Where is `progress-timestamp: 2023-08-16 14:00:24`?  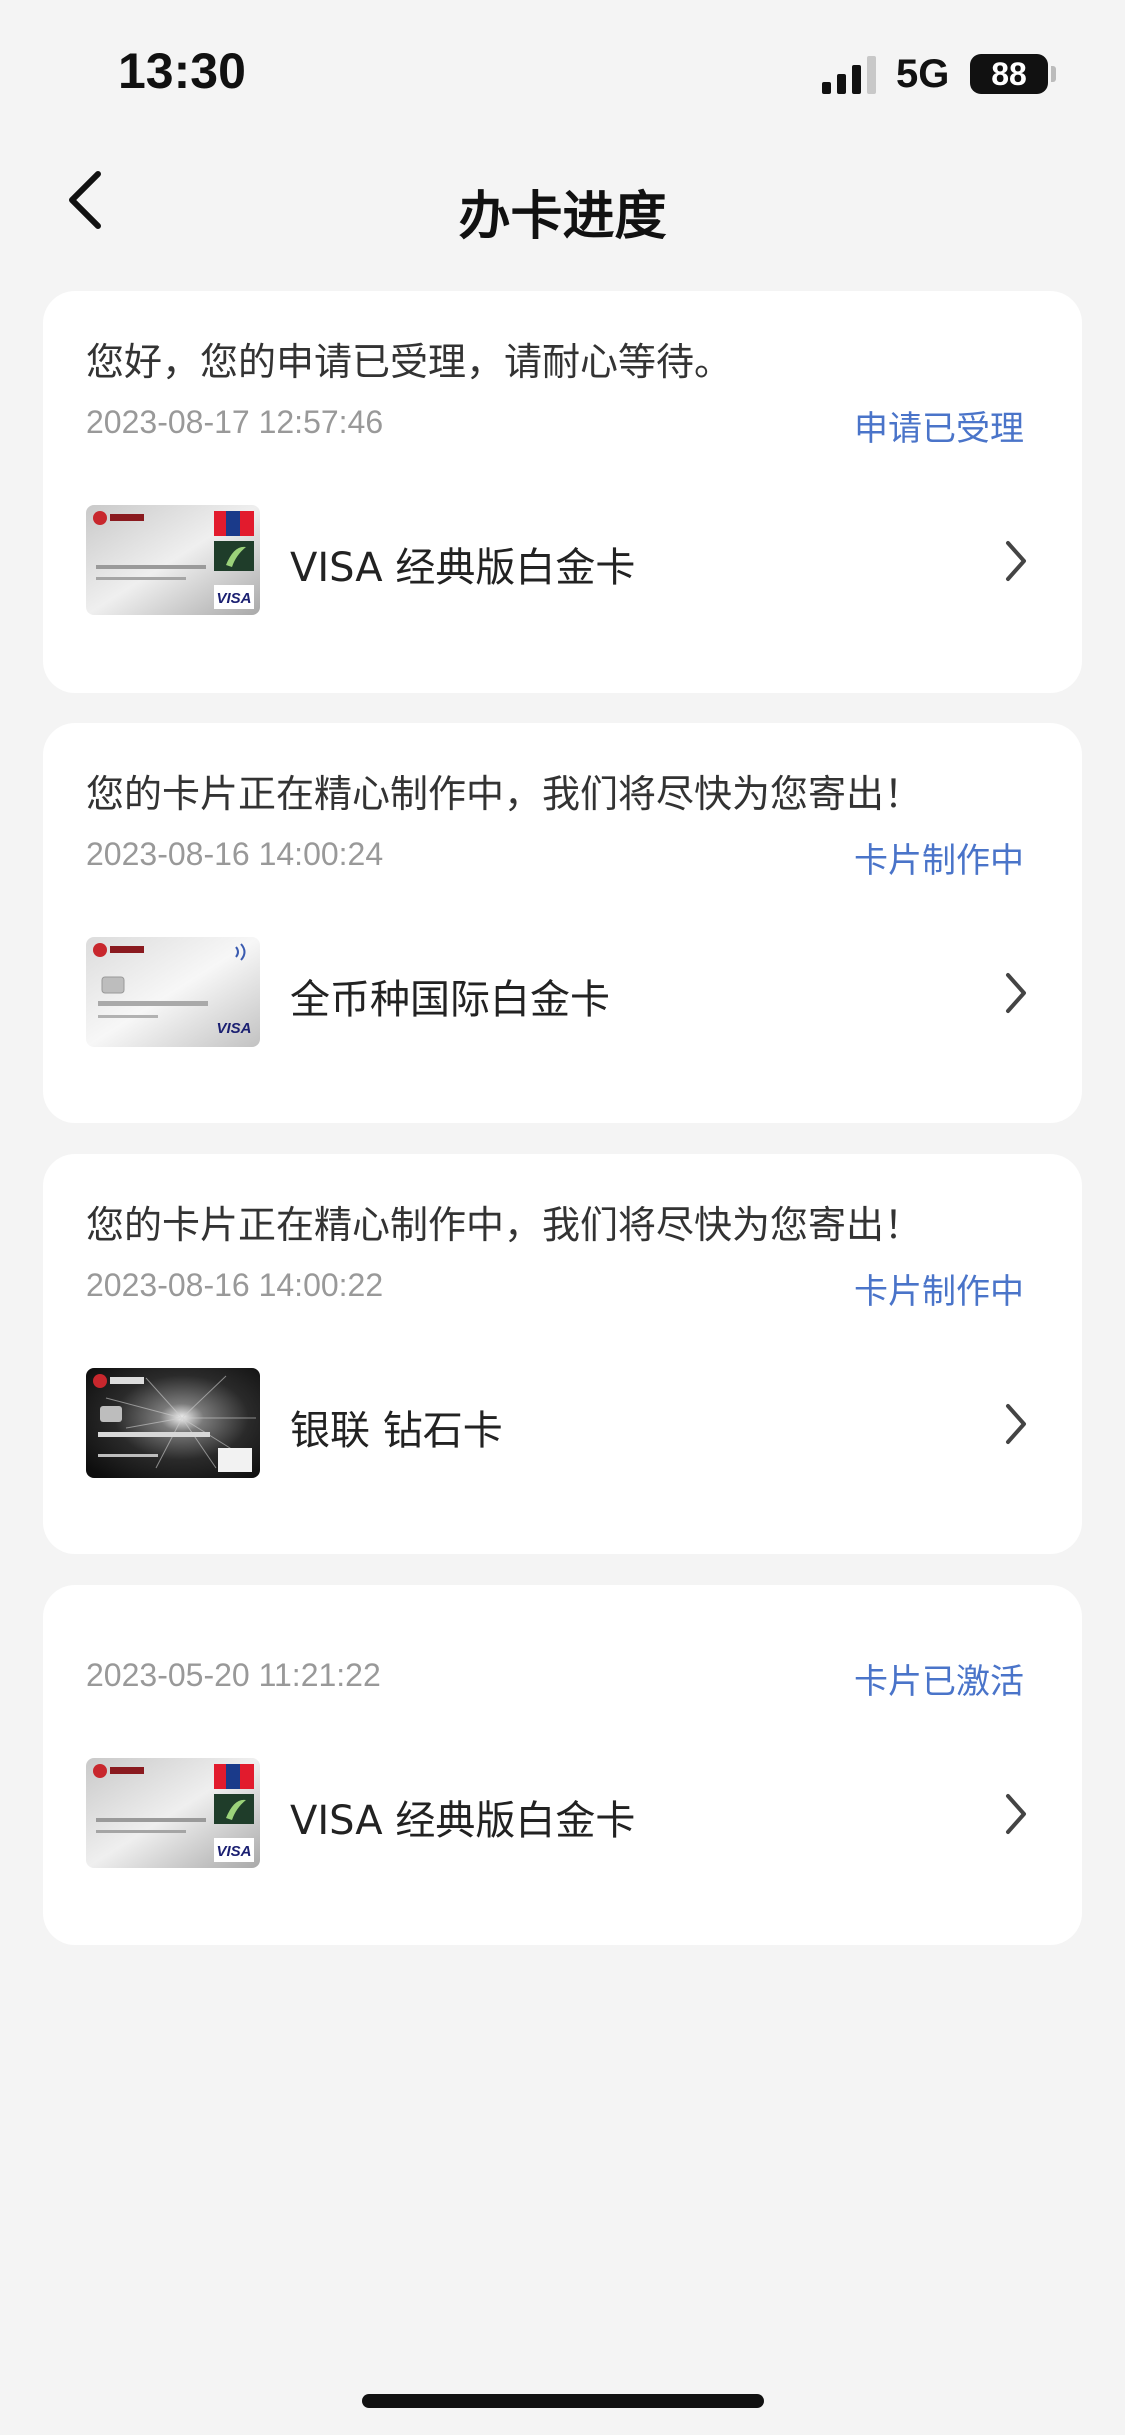 progress-timestamp: 2023-08-16 14:00:24 is located at coordinates (235, 854).